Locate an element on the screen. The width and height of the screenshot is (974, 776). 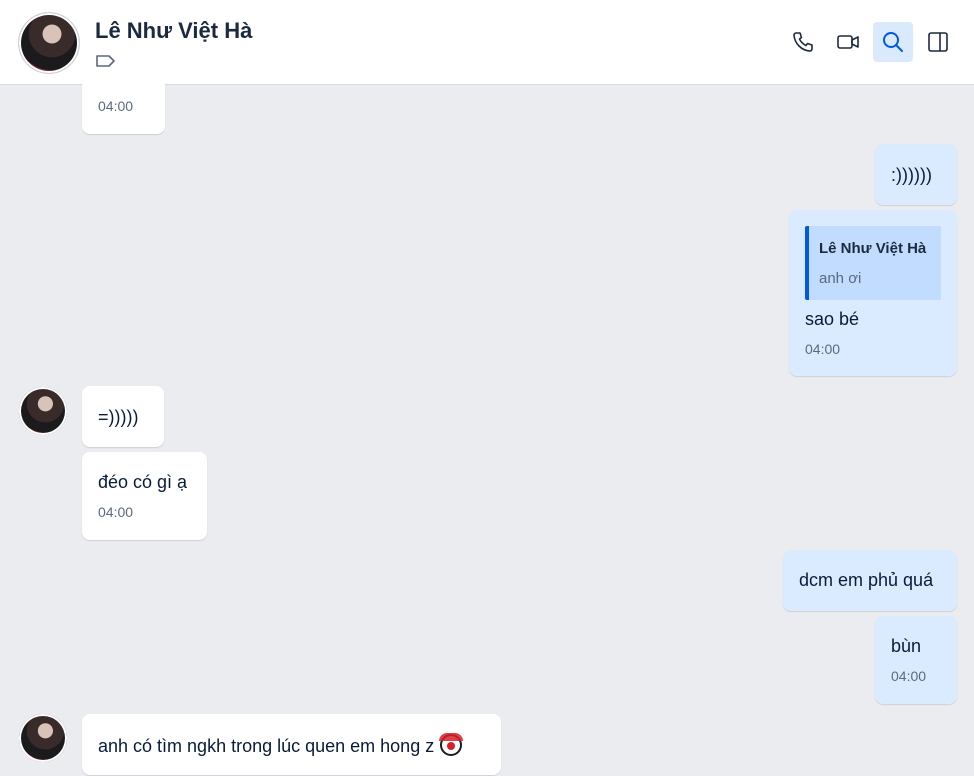
quoted-sender-name: Lê Như Việt Hà is located at coordinates (873, 248).